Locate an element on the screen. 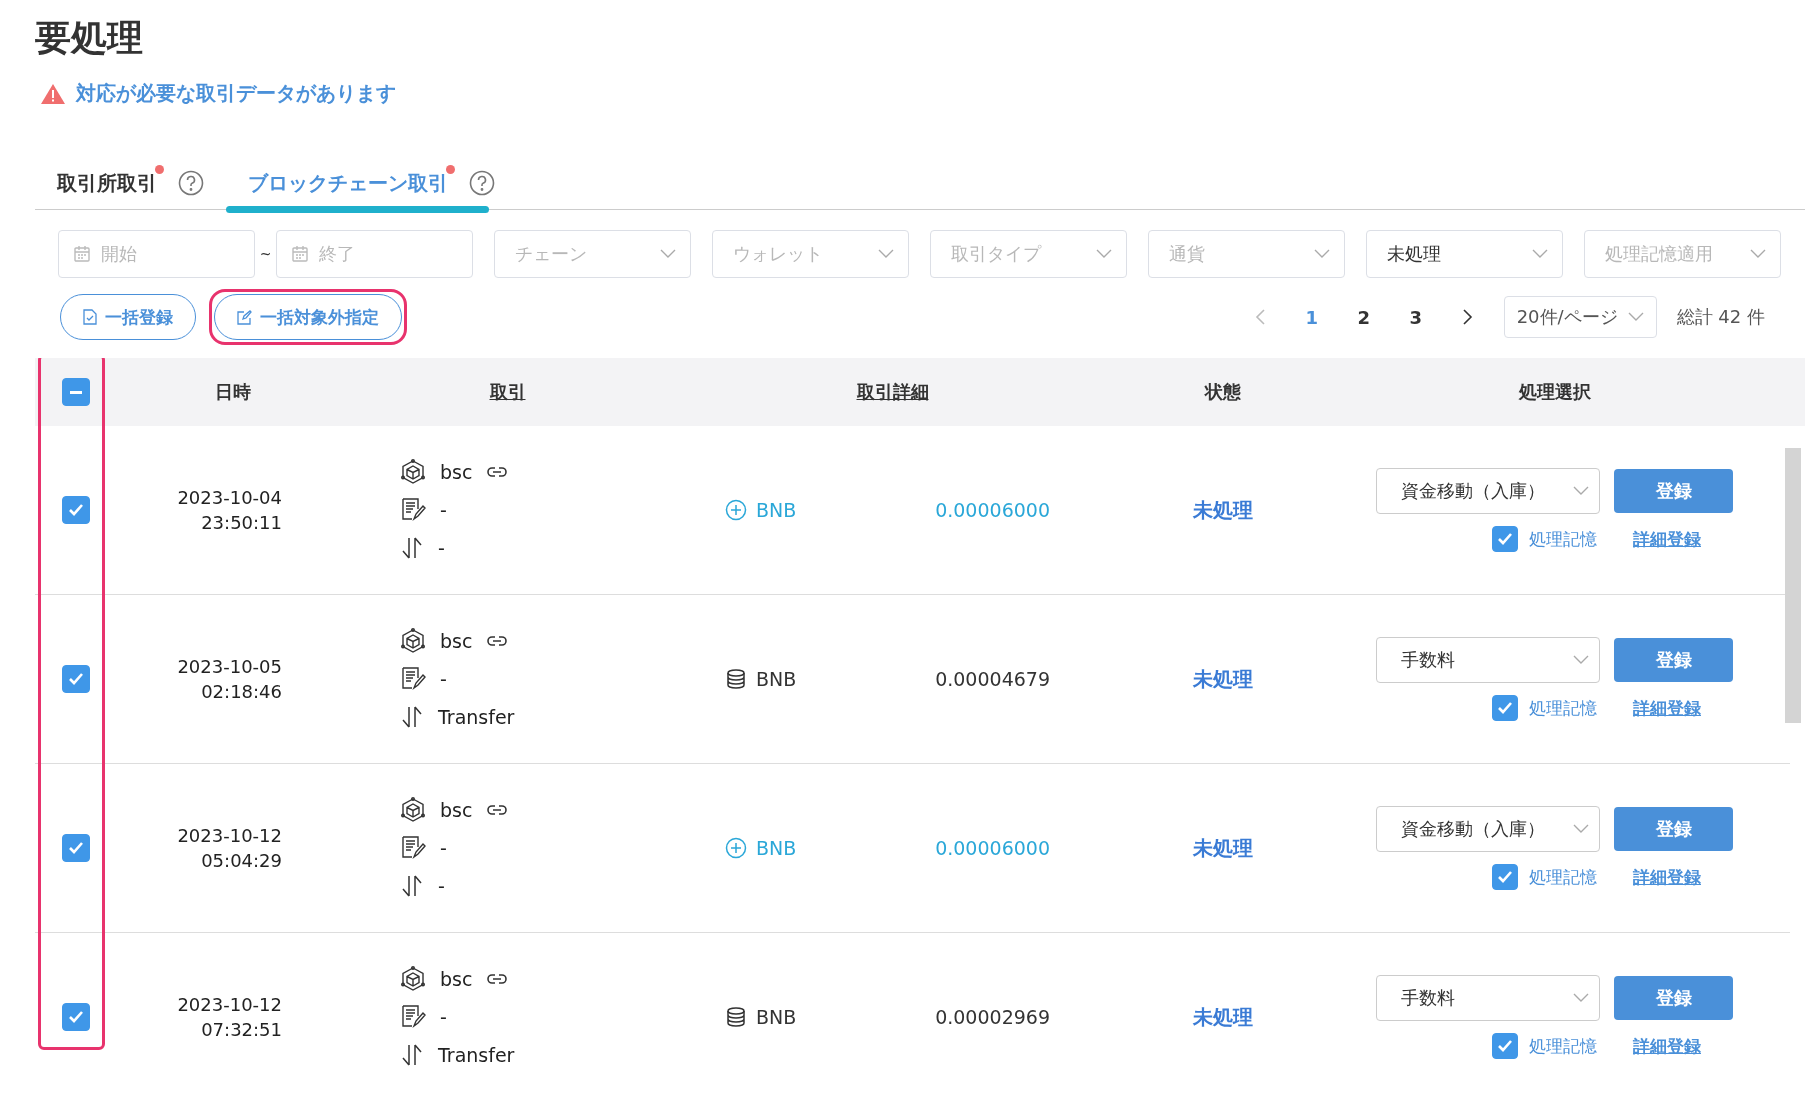  total-count: 総計 42 件 is located at coordinates (1720, 317).